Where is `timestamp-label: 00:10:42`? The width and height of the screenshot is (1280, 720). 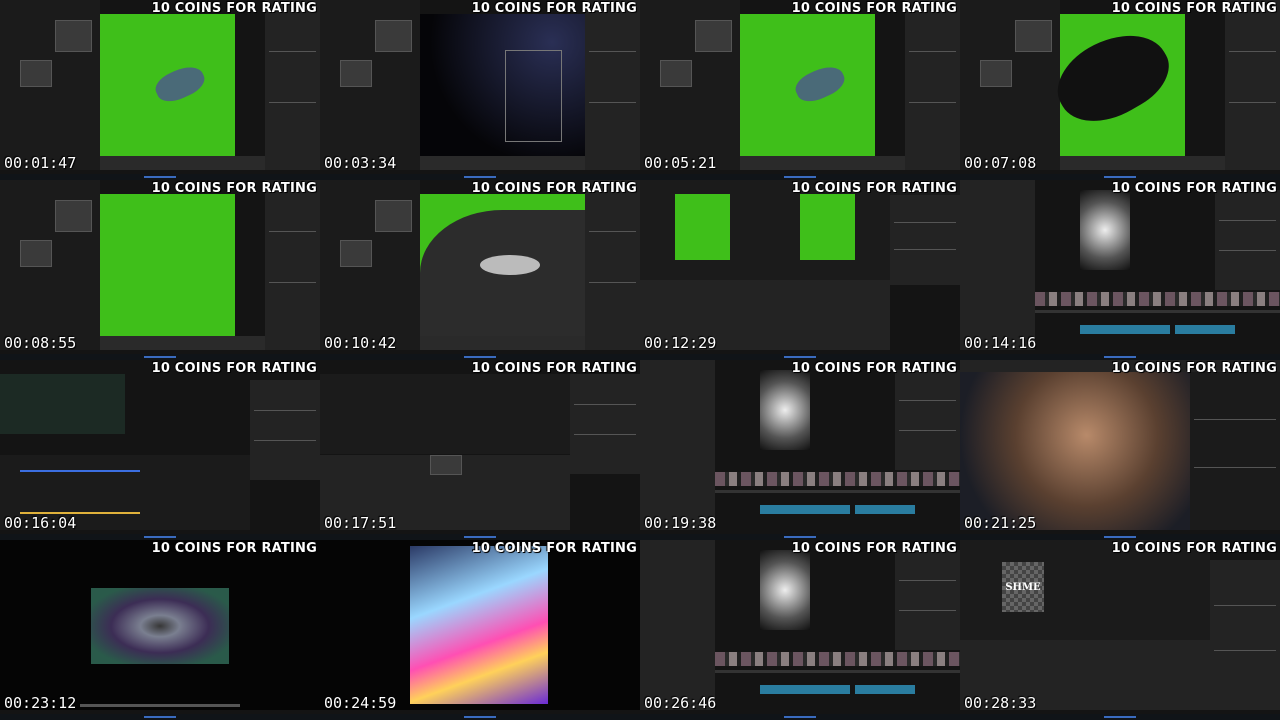 timestamp-label: 00:10:42 is located at coordinates (360, 343).